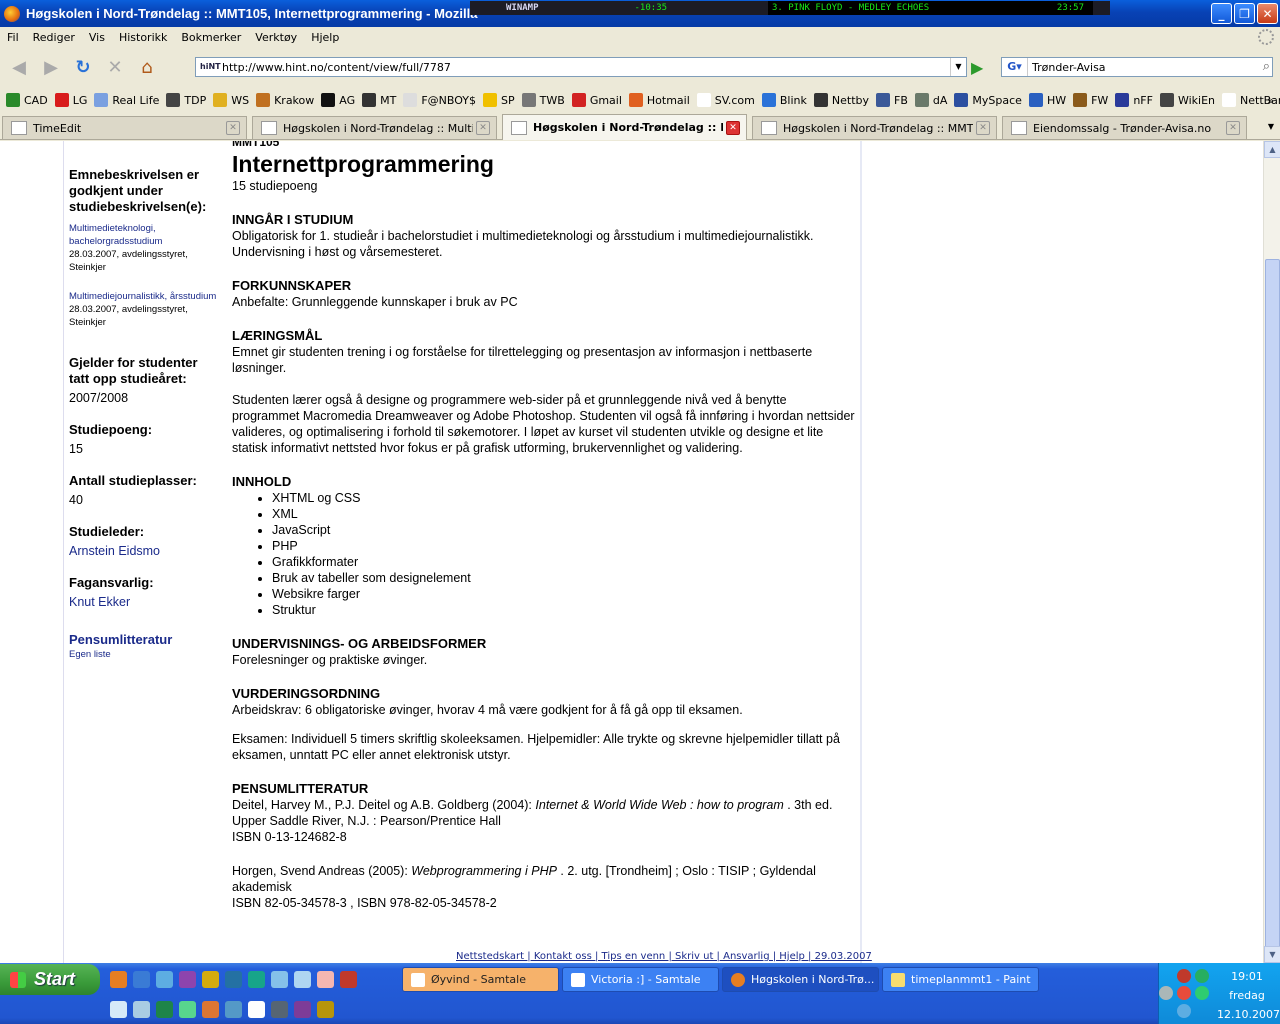 This screenshot has height=1024, width=1280. What do you see at coordinates (439, 100) in the screenshot?
I see `bookmark-f-nboy-: F@NBOY$` at bounding box center [439, 100].